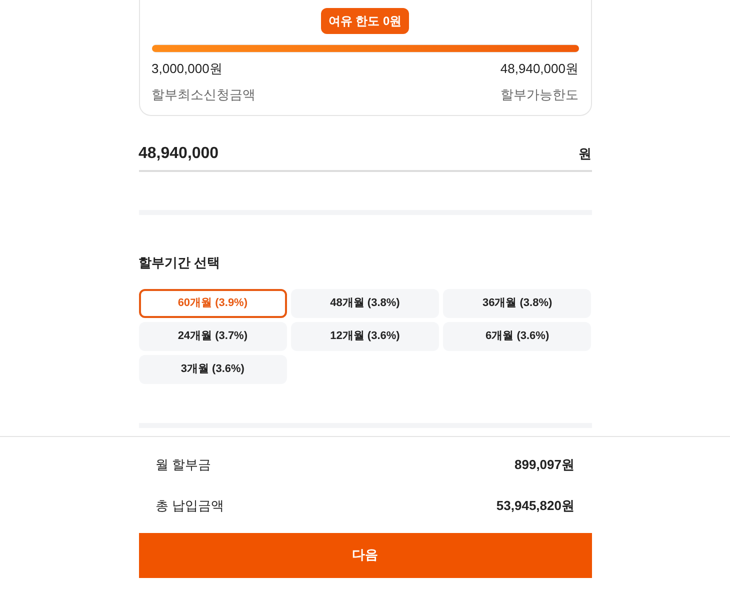 The image size is (730, 592). I want to click on summary-value: 53,945,820원, so click(535, 506).